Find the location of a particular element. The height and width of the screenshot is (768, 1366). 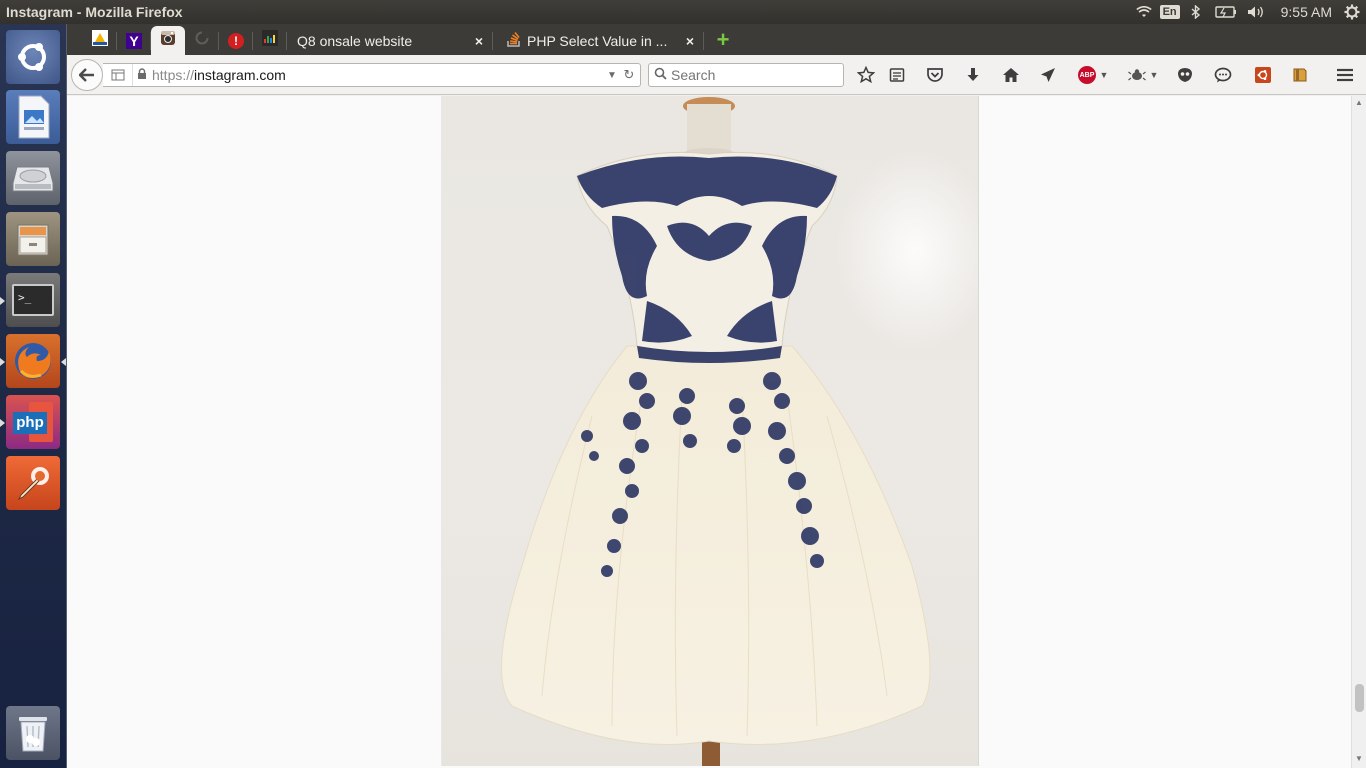

battery-icon is located at coordinates (1226, 12).